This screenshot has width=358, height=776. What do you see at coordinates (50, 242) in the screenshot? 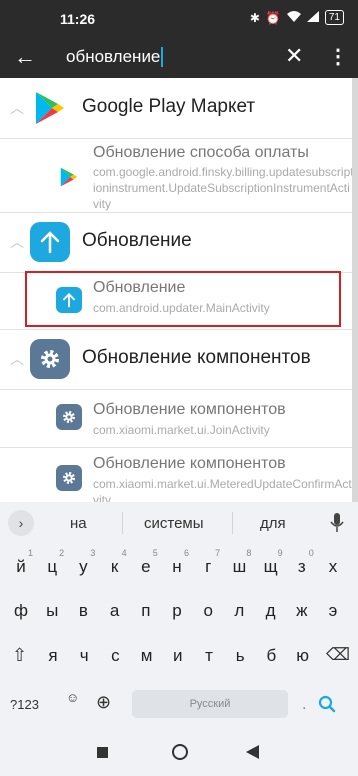
I see `updater-icon` at bounding box center [50, 242].